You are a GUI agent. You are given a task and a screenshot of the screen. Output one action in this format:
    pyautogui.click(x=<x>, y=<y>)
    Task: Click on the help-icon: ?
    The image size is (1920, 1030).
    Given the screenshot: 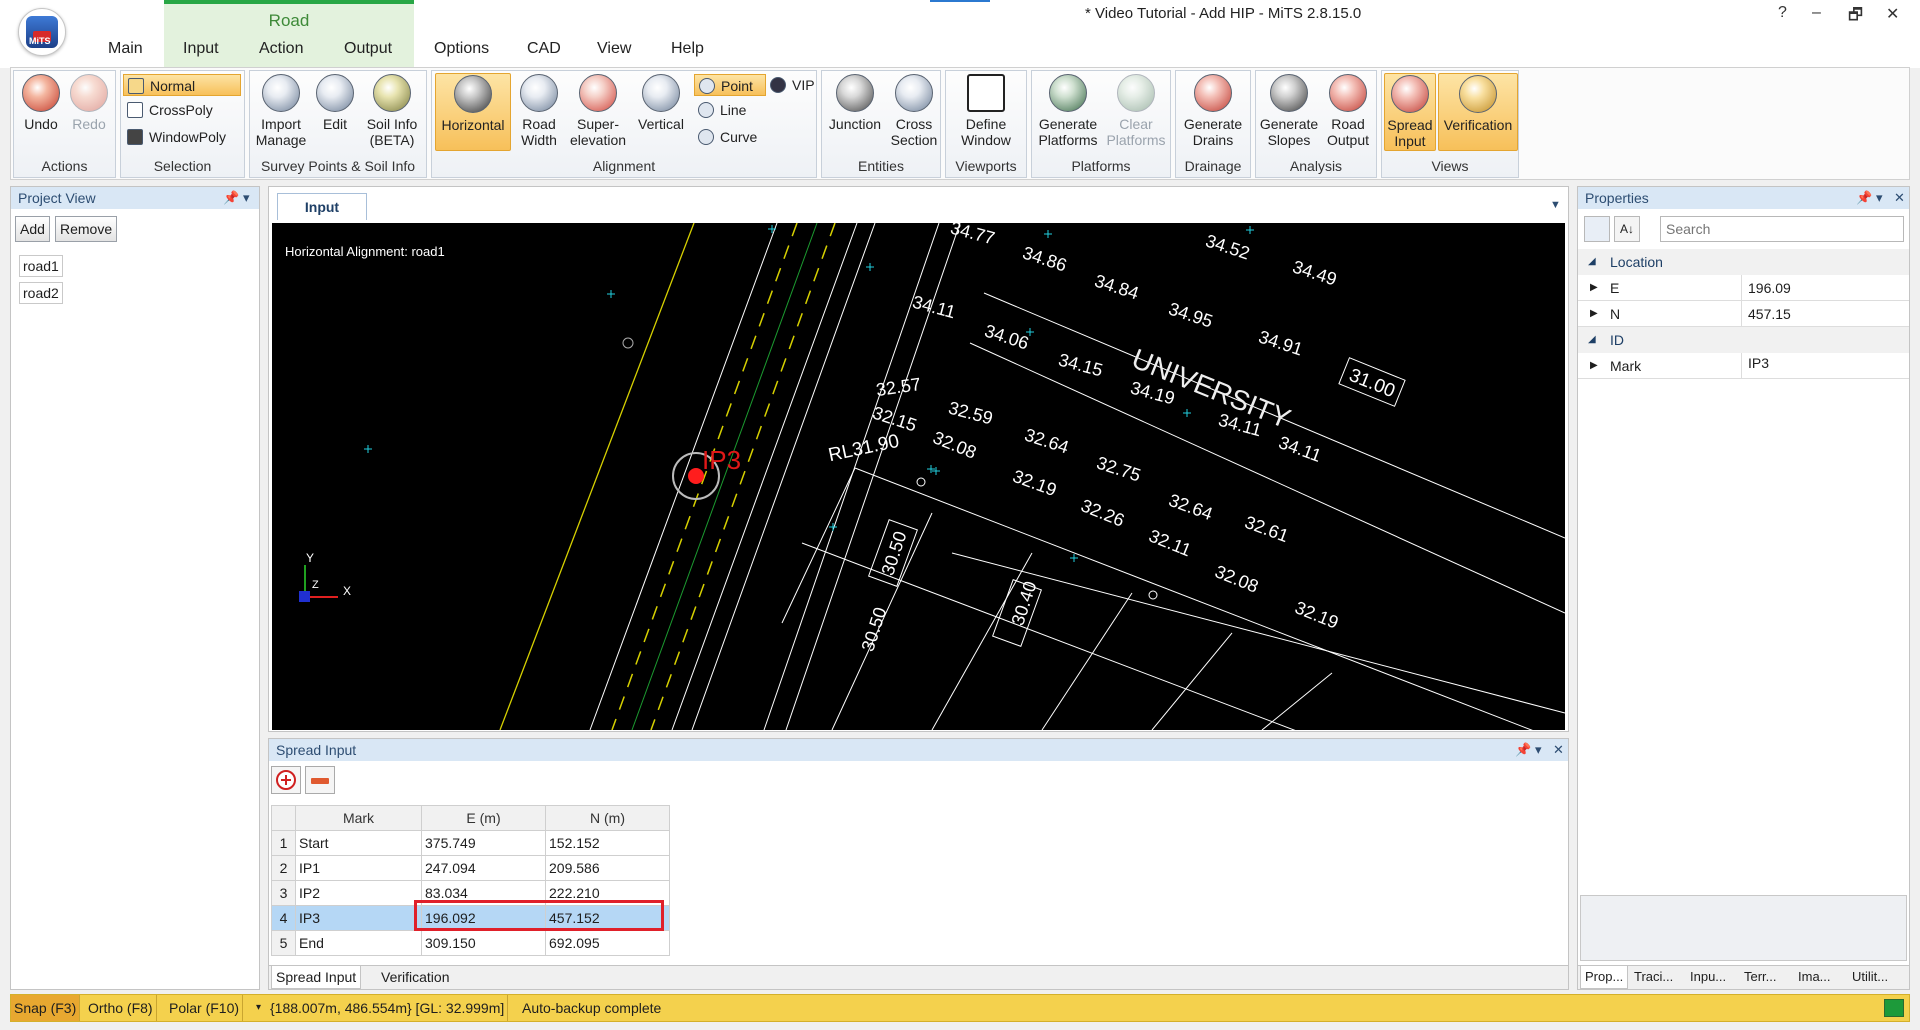 What is the action you would take?
    pyautogui.click(x=1782, y=13)
    